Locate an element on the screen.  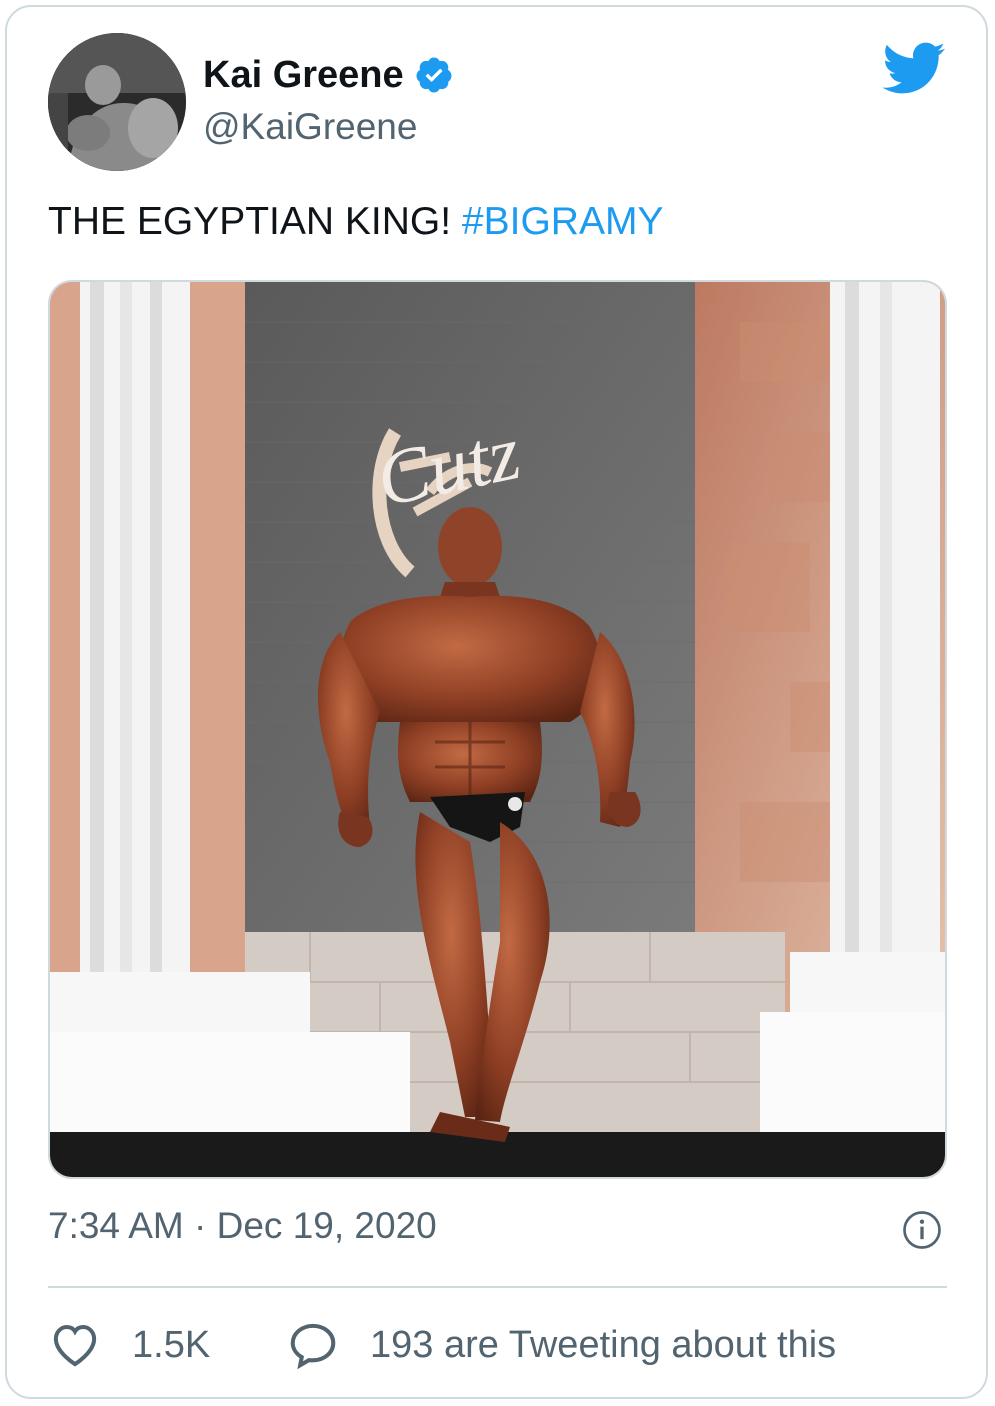
hashtag-link: #BIGRAMY is located at coordinates (563, 221).